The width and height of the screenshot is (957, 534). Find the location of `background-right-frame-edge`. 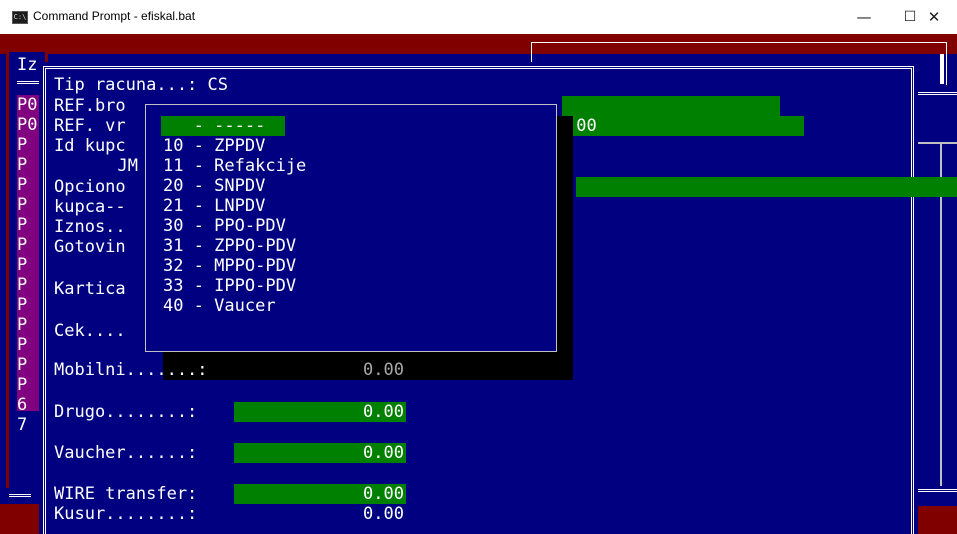

background-right-frame-edge is located at coordinates (942, 69).